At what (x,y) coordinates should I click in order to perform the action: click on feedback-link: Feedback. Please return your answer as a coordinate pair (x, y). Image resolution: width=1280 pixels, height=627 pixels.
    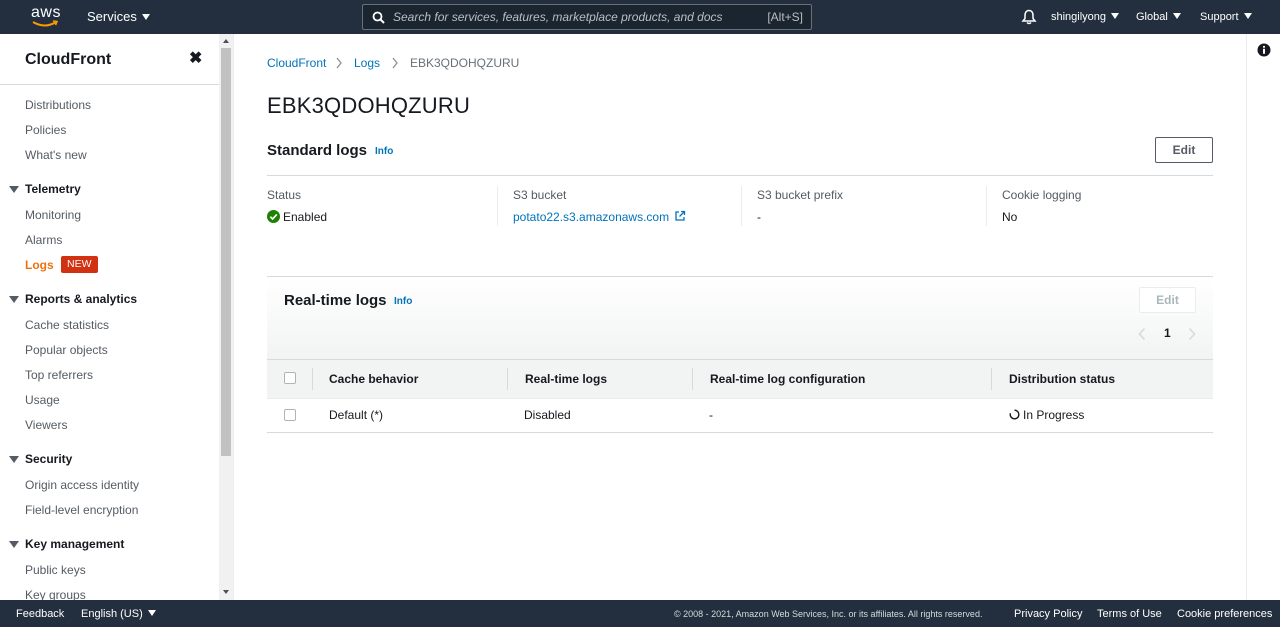
    Looking at the image, I should click on (40, 614).